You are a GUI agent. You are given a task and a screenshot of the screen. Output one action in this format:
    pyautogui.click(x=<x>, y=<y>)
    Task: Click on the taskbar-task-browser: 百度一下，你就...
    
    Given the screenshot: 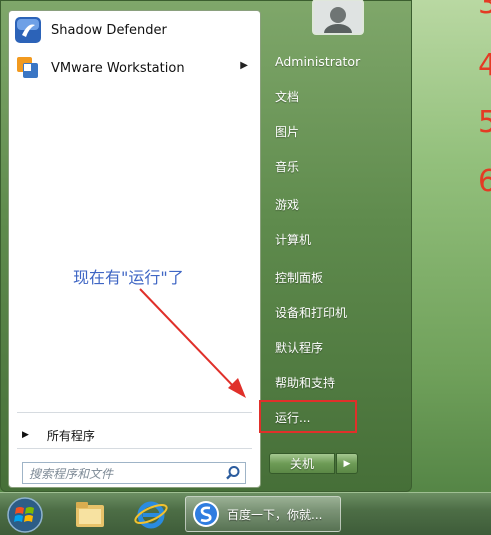 What is the action you would take?
    pyautogui.click(x=263, y=514)
    